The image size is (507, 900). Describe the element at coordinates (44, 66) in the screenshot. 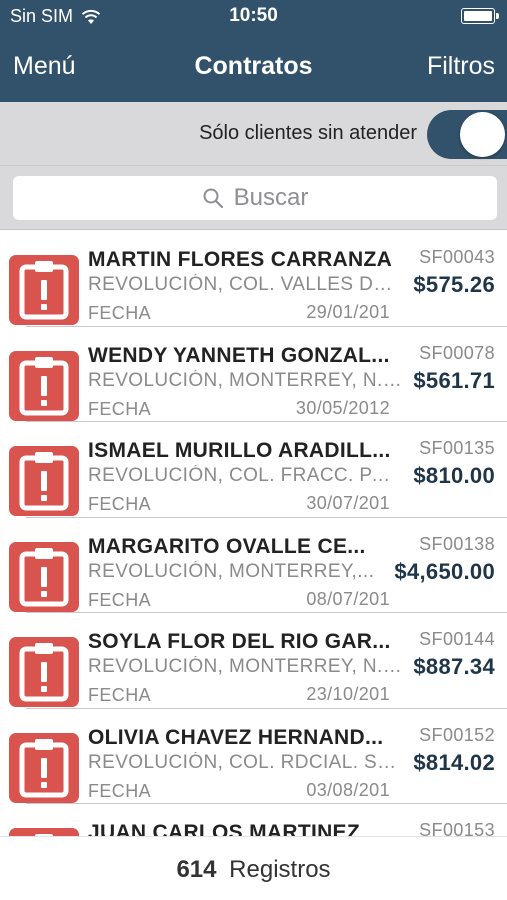

I see `menu-button: Menú` at that location.